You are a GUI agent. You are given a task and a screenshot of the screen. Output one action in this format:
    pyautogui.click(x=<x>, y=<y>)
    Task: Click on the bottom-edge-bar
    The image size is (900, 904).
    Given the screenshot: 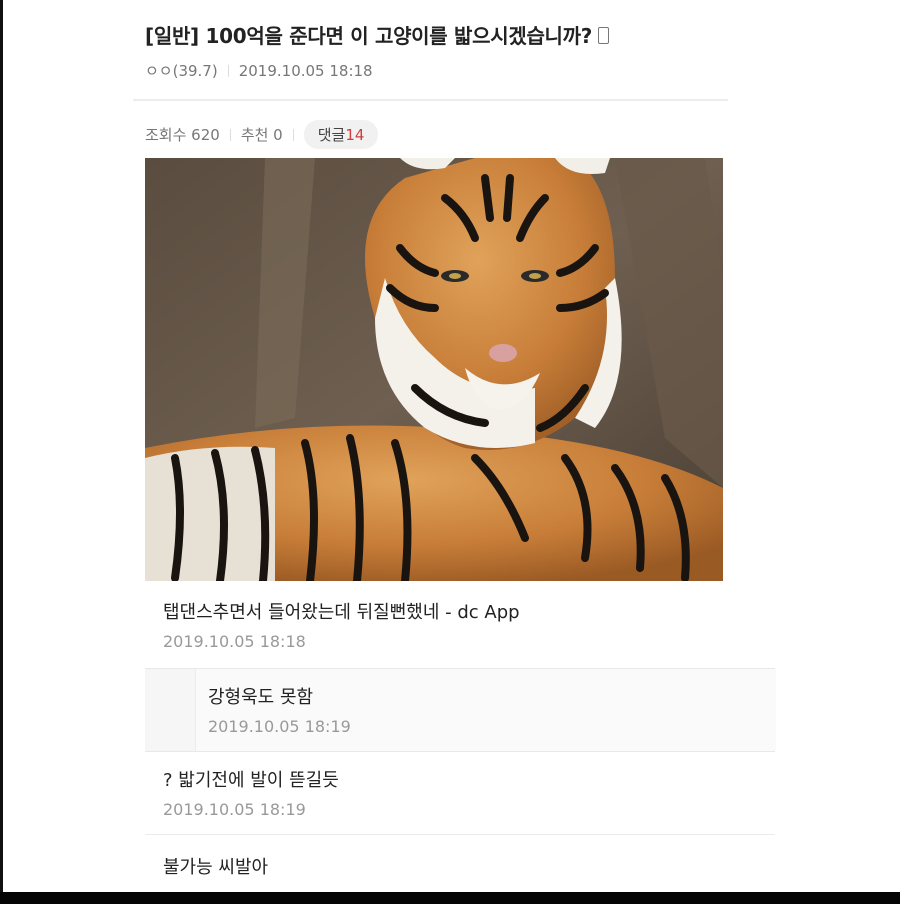 What is the action you would take?
    pyautogui.click(x=450, y=898)
    